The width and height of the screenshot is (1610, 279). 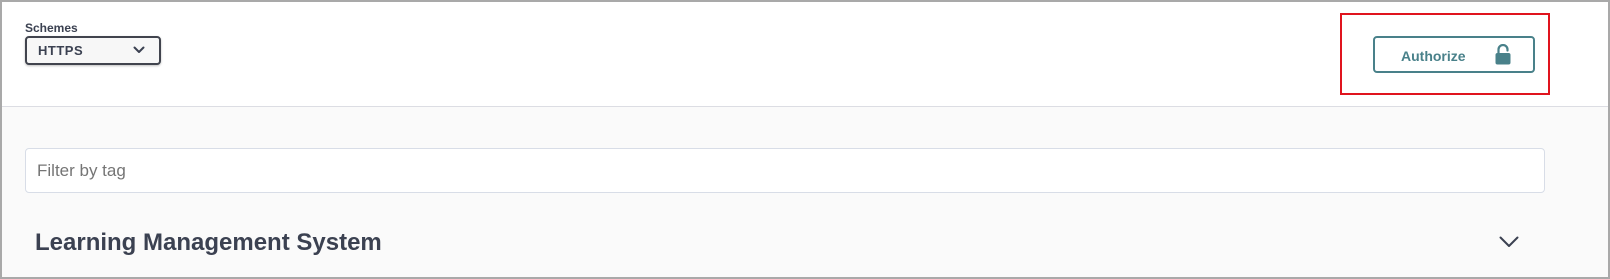 What do you see at coordinates (1433, 56) in the screenshot?
I see `authorize-button-label: Authorize` at bounding box center [1433, 56].